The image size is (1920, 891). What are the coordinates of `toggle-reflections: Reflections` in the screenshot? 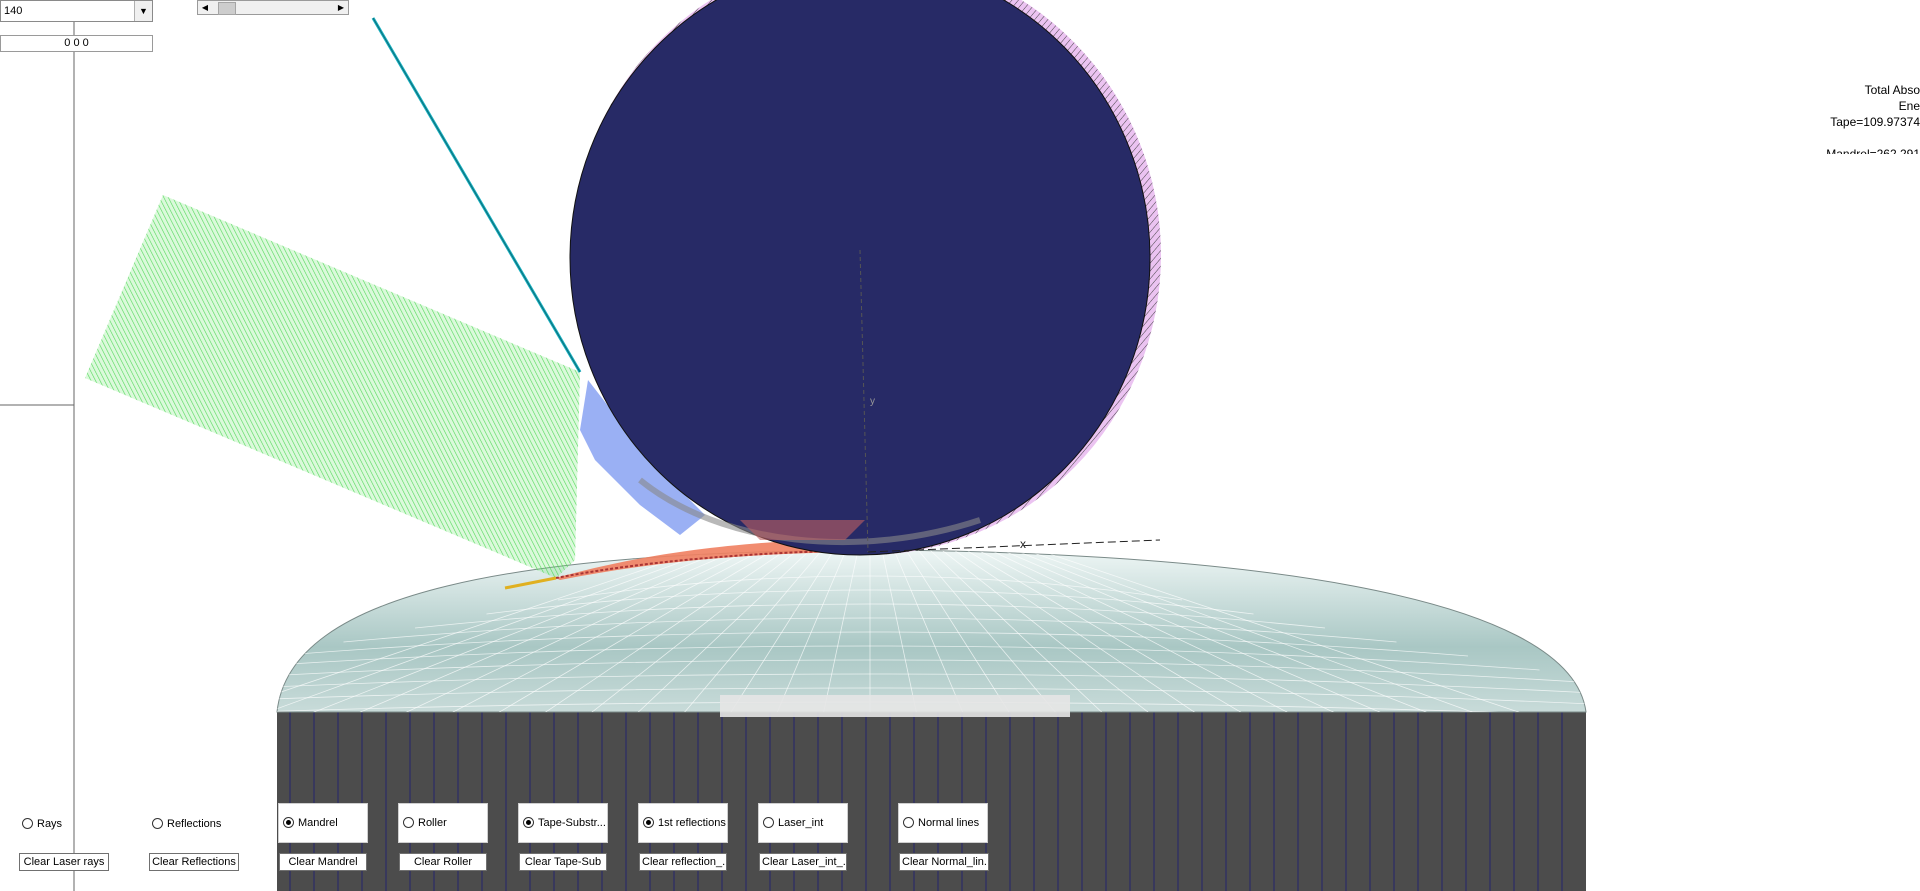 It's located at (198, 825).